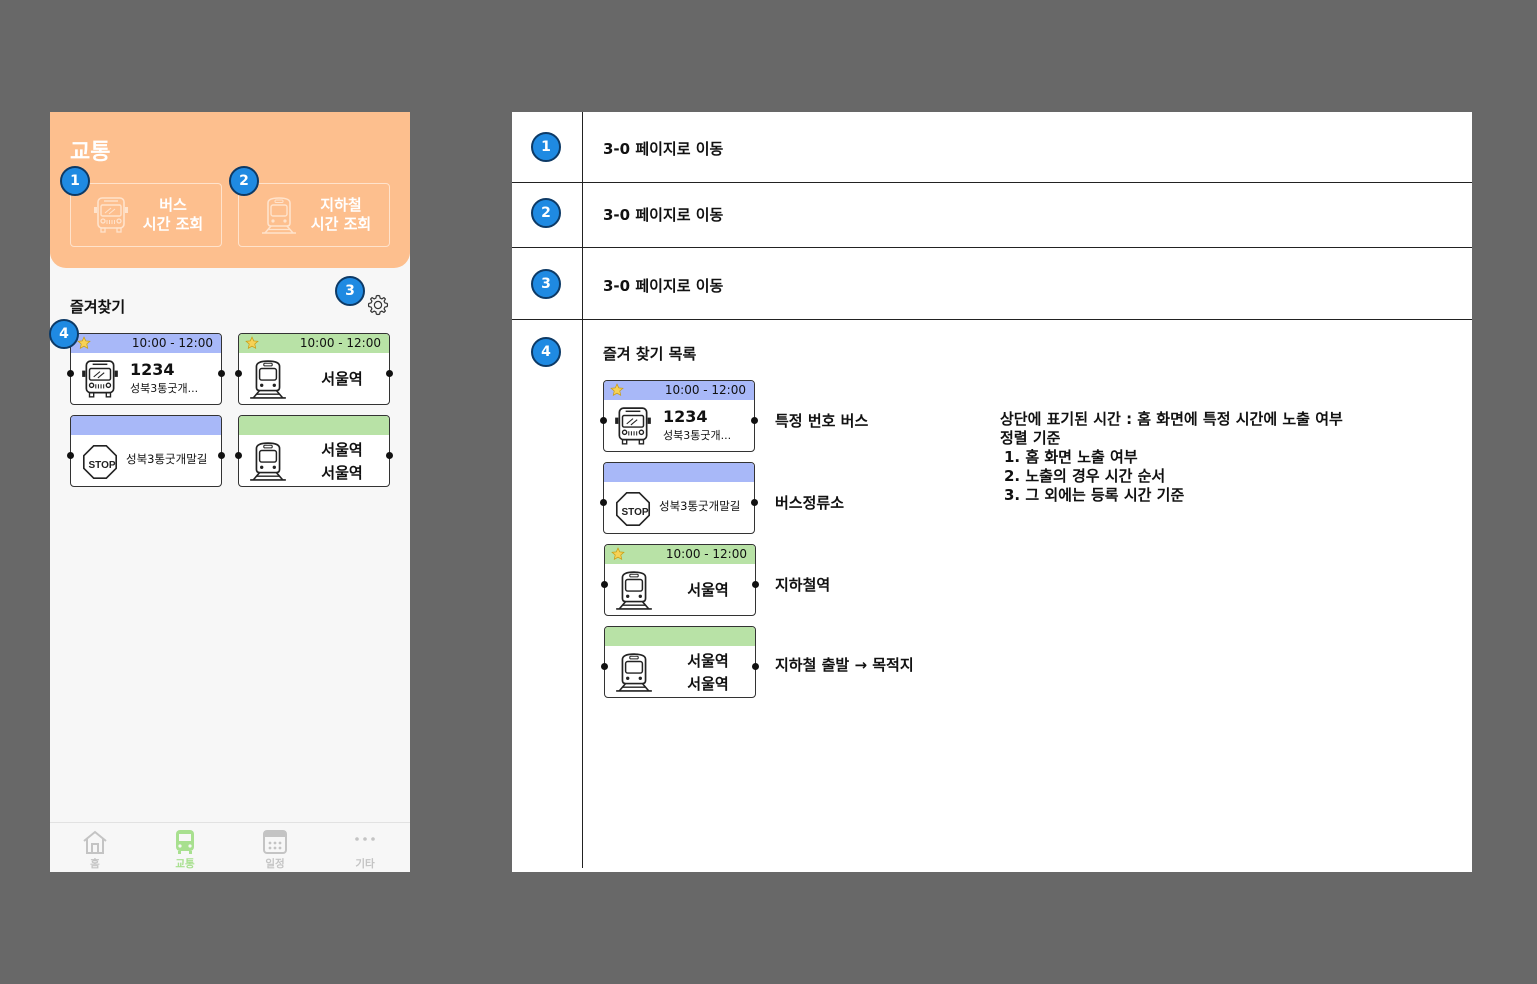 This screenshot has height=984, width=1537. Describe the element at coordinates (680, 662) in the screenshot. I see `spec-route-card: 서울역 서울역` at that location.